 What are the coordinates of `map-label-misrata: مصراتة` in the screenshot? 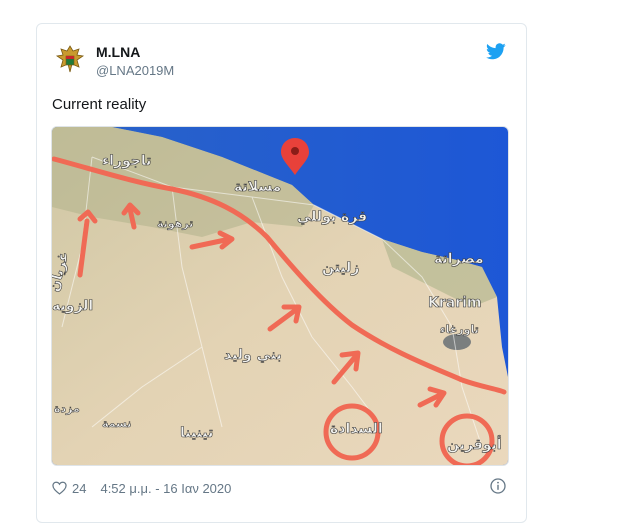 It's located at (459, 259).